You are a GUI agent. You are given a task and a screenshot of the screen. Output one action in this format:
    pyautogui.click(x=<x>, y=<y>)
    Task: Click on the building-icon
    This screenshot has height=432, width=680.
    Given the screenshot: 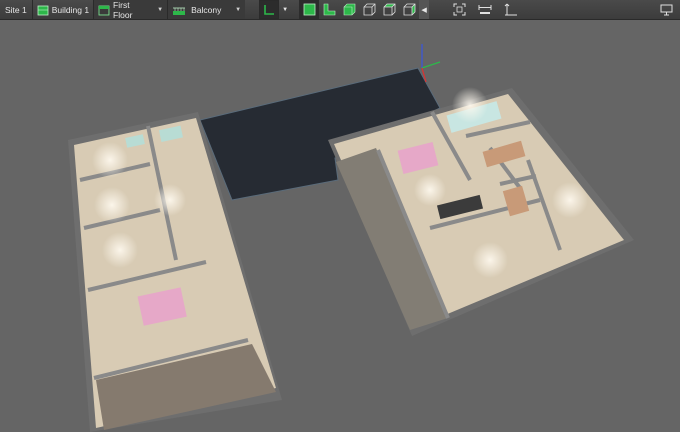 What is the action you would take?
    pyautogui.click(x=43, y=10)
    